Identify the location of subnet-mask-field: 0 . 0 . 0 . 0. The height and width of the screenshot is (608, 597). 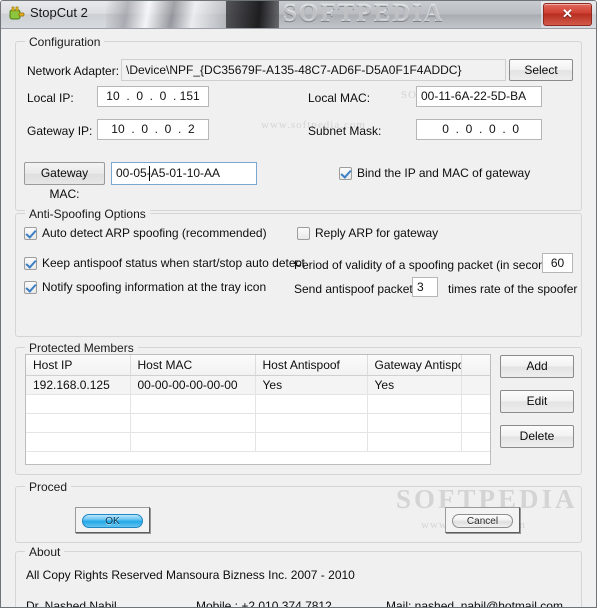
(479, 129).